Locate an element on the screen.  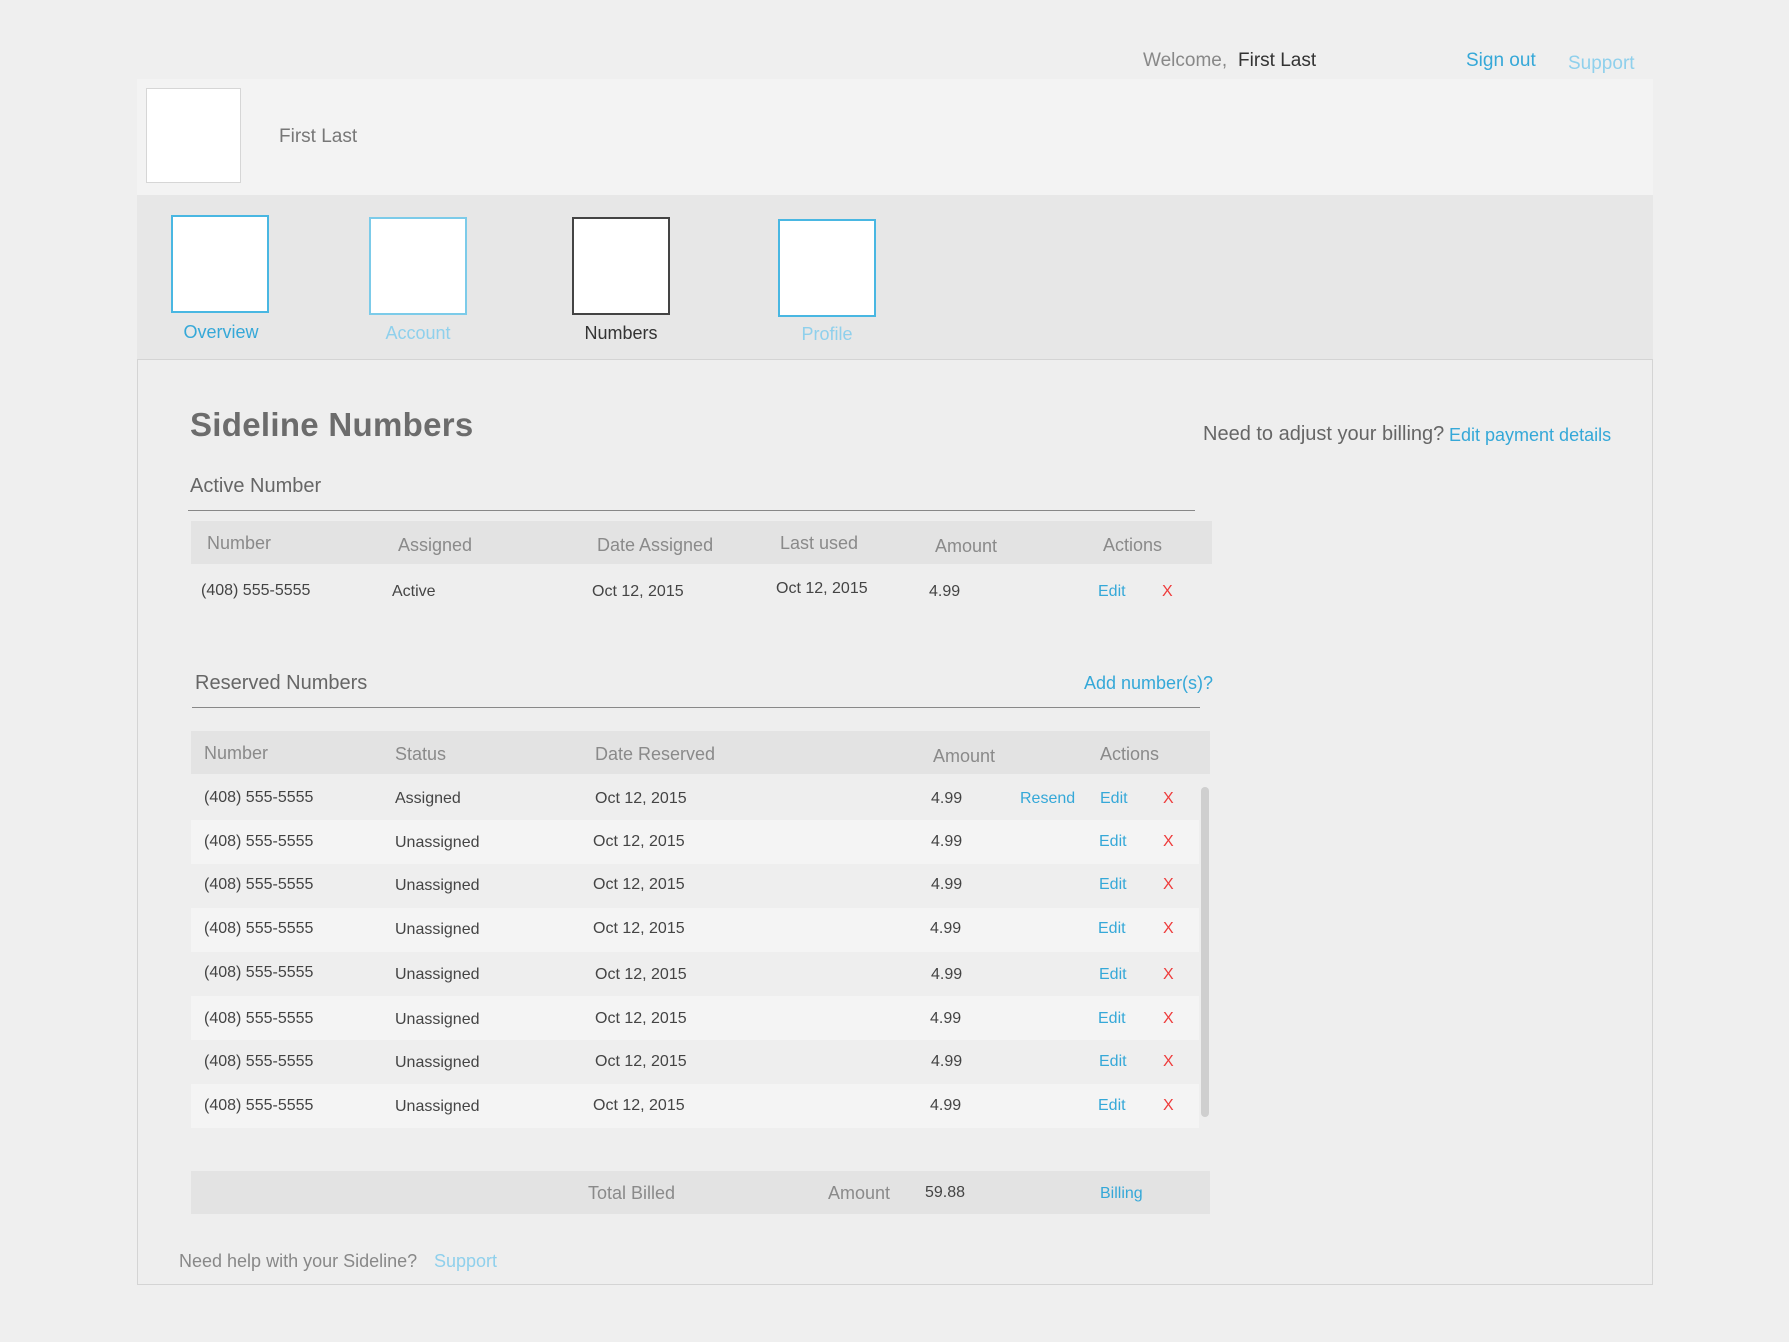
active-number-heading: Active Number is located at coordinates (256, 486).